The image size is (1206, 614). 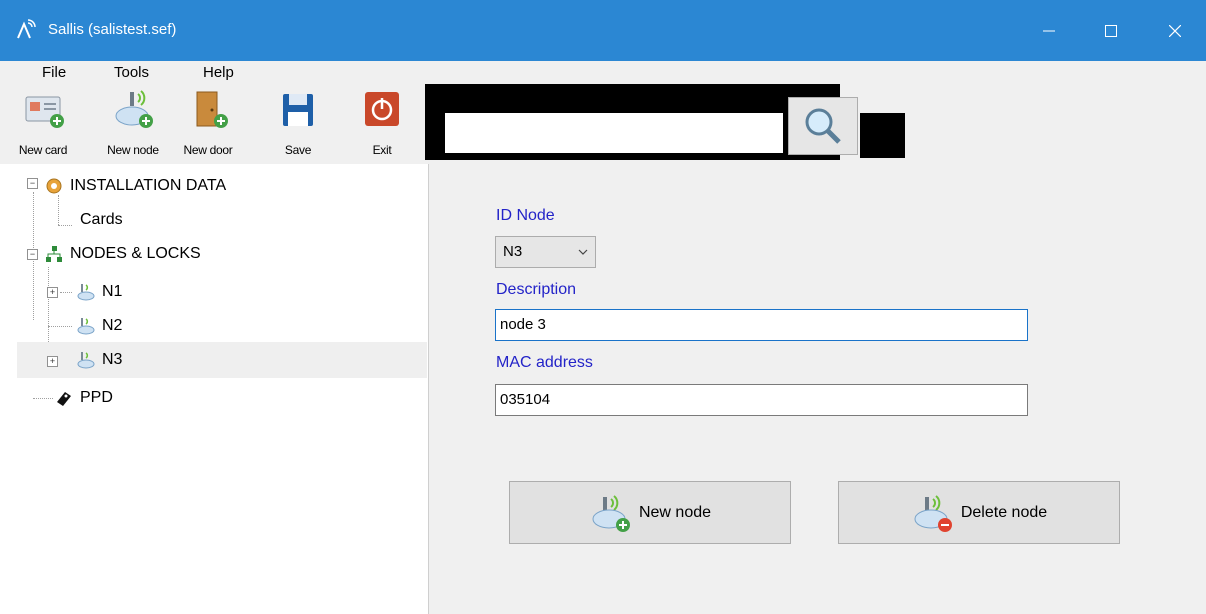 I want to click on tree-label: N3, so click(x=112, y=359).